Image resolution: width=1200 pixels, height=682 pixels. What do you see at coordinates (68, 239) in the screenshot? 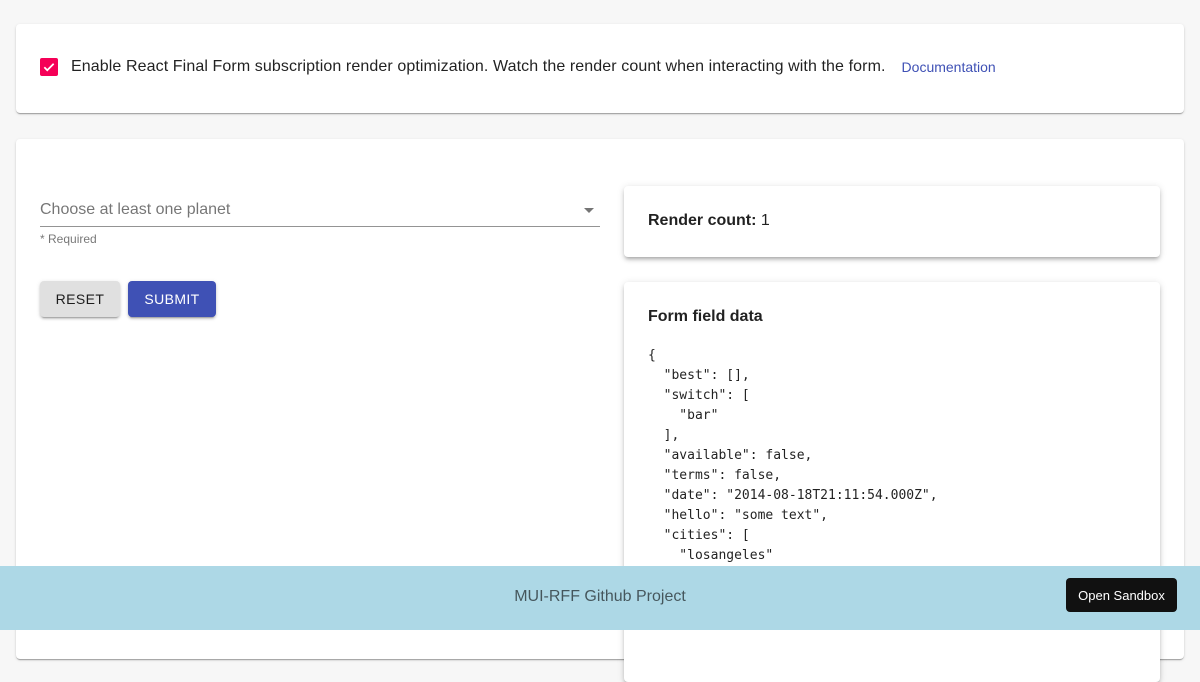
I see `required-helper-text: * Required` at bounding box center [68, 239].